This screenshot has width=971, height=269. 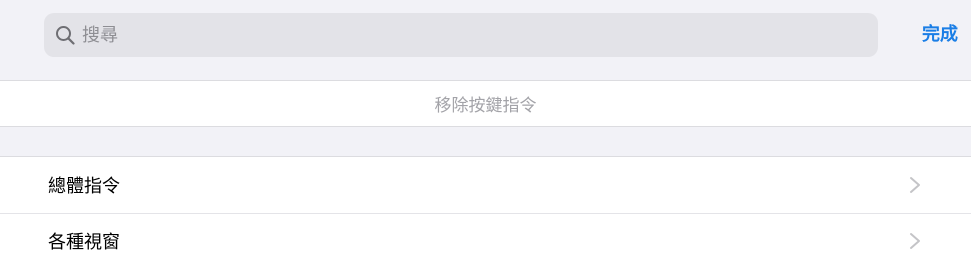 I want to click on search-icon, so click(x=65, y=35).